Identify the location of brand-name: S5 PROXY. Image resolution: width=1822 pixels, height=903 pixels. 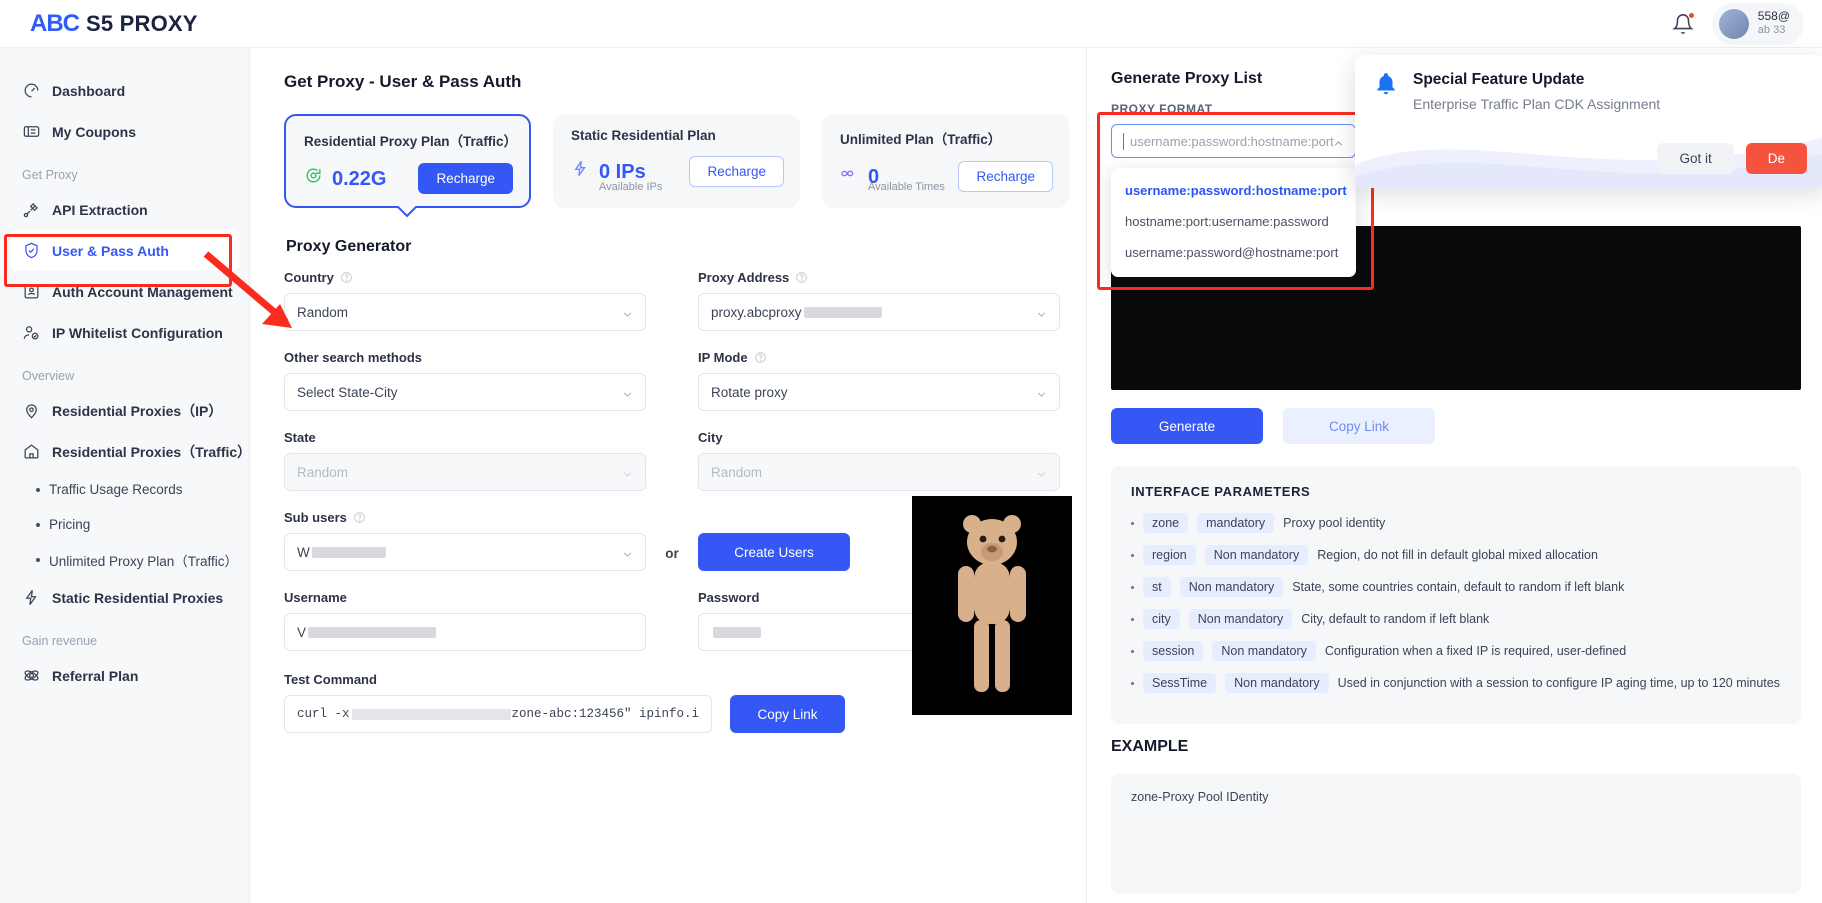
(142, 23).